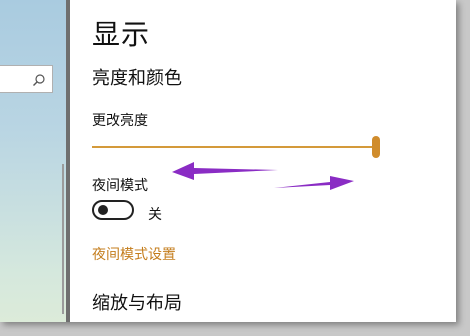 This screenshot has height=336, width=470. What do you see at coordinates (225, 171) in the screenshot?
I see `annotation-arrow-left` at bounding box center [225, 171].